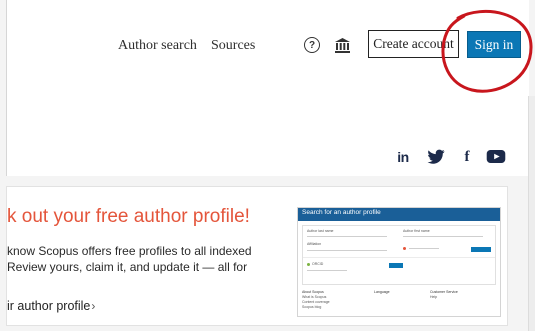  Describe the element at coordinates (314, 244) in the screenshot. I see `preview-field-label: Affiliation` at that location.